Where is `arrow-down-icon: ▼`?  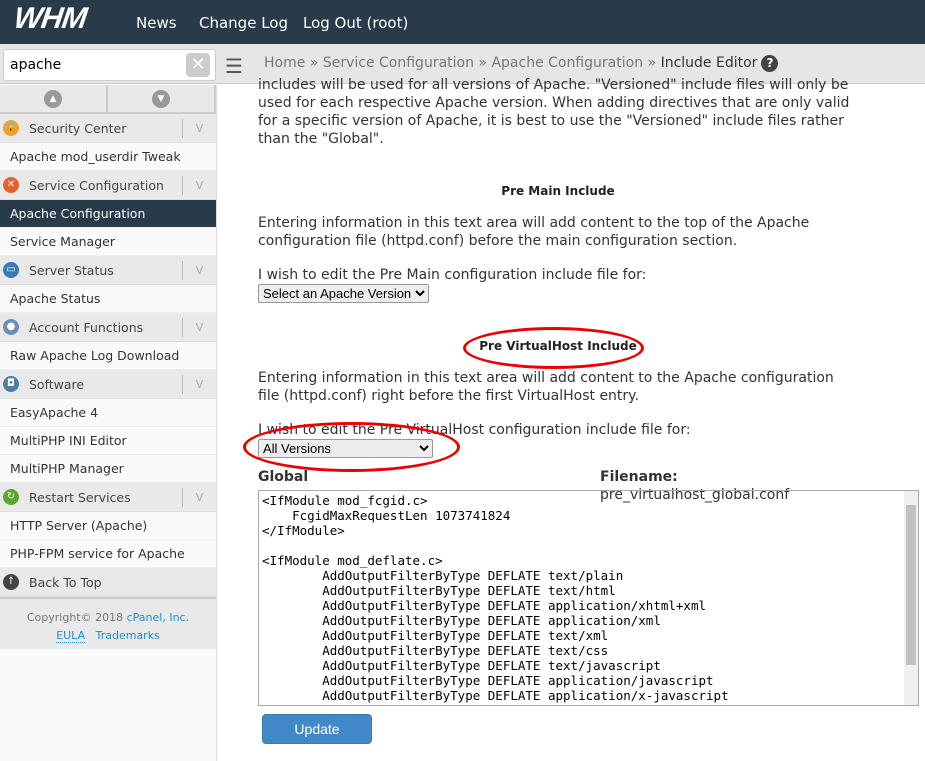 arrow-down-icon: ▼ is located at coordinates (161, 98).